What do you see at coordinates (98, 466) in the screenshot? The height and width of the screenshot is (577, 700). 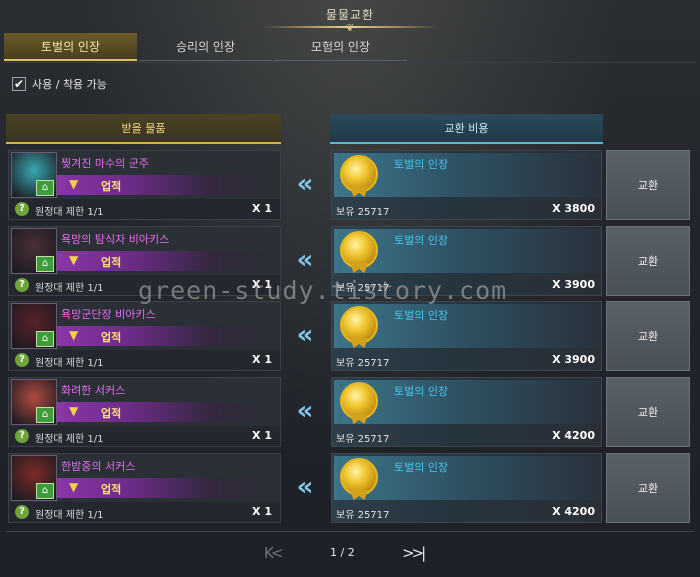 I see `item-name: 한밤중의 서커스` at bounding box center [98, 466].